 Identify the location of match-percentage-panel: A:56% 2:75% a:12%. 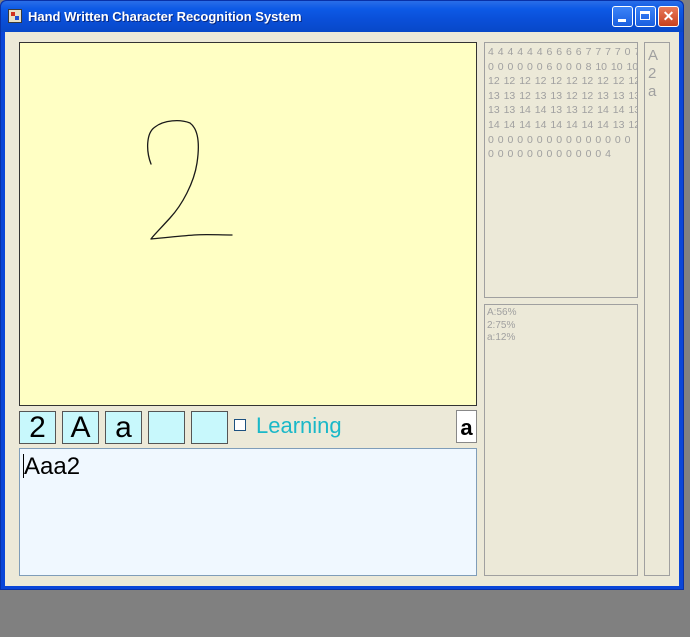
(561, 440).